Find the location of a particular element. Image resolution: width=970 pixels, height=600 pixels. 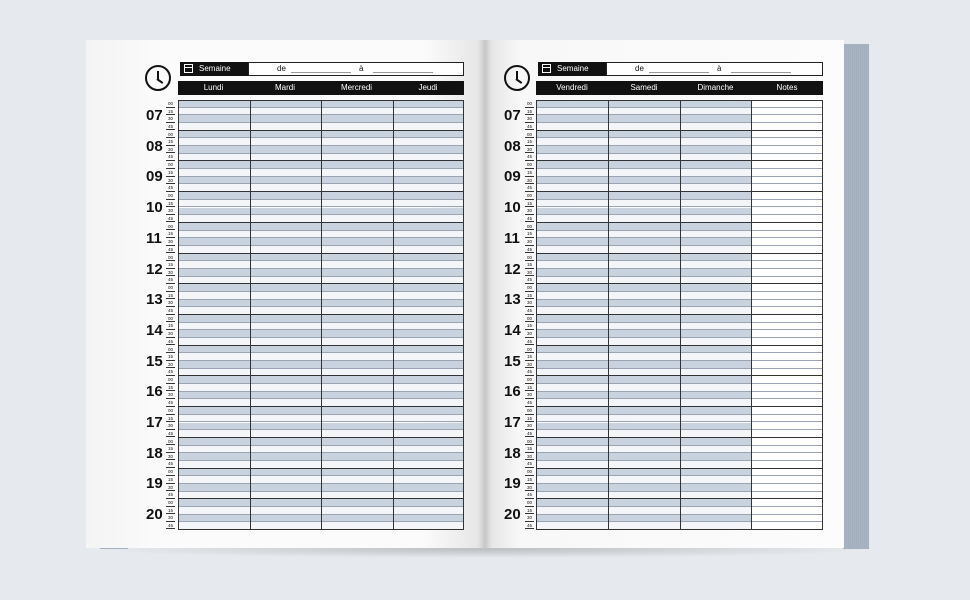

calendar-icon is located at coordinates (188, 68).